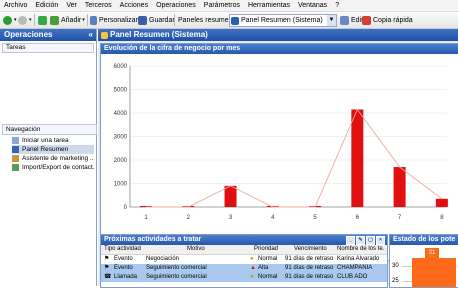  What do you see at coordinates (217, 249) in the screenshot?
I see `col-reason: Motivo` at bounding box center [217, 249].